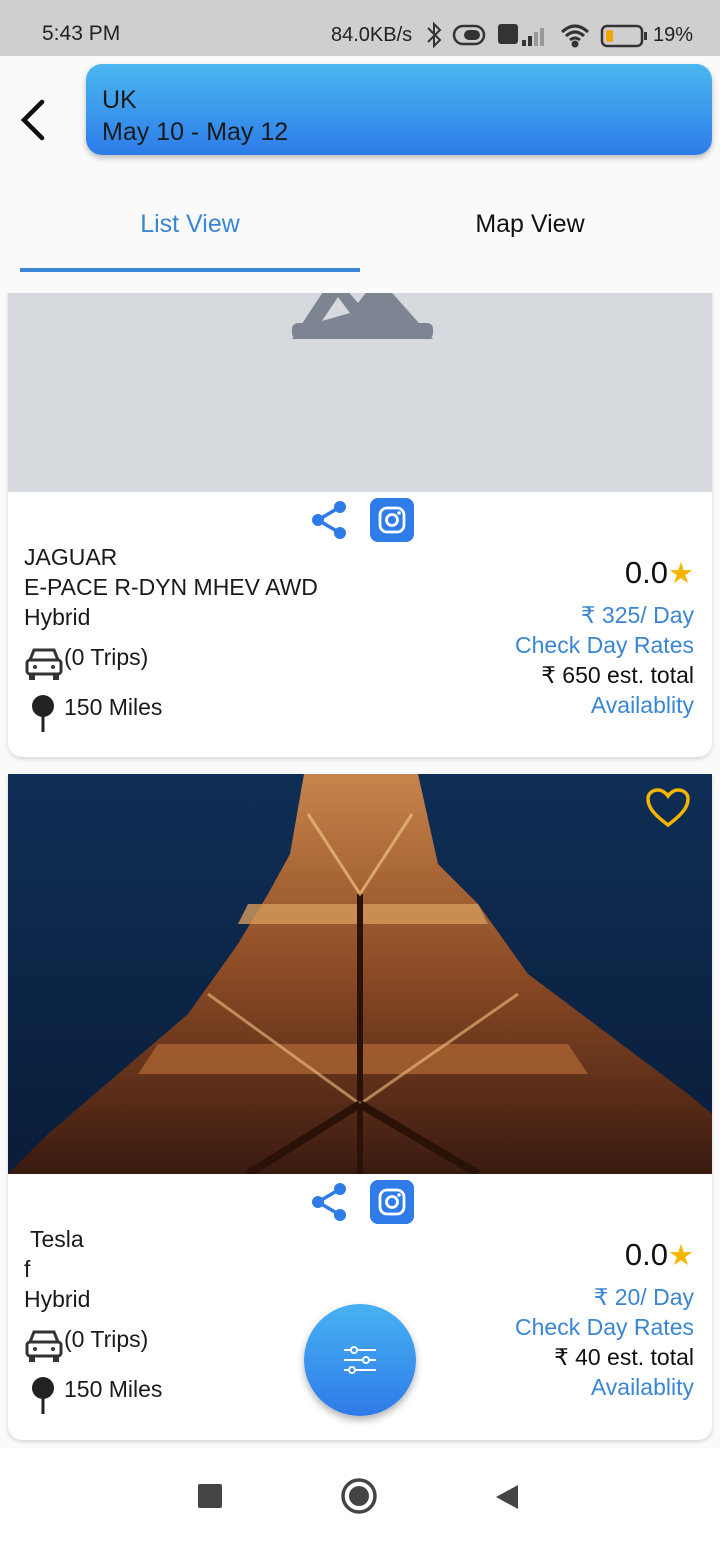  I want to click on car-make: Tesla, so click(54, 1239).